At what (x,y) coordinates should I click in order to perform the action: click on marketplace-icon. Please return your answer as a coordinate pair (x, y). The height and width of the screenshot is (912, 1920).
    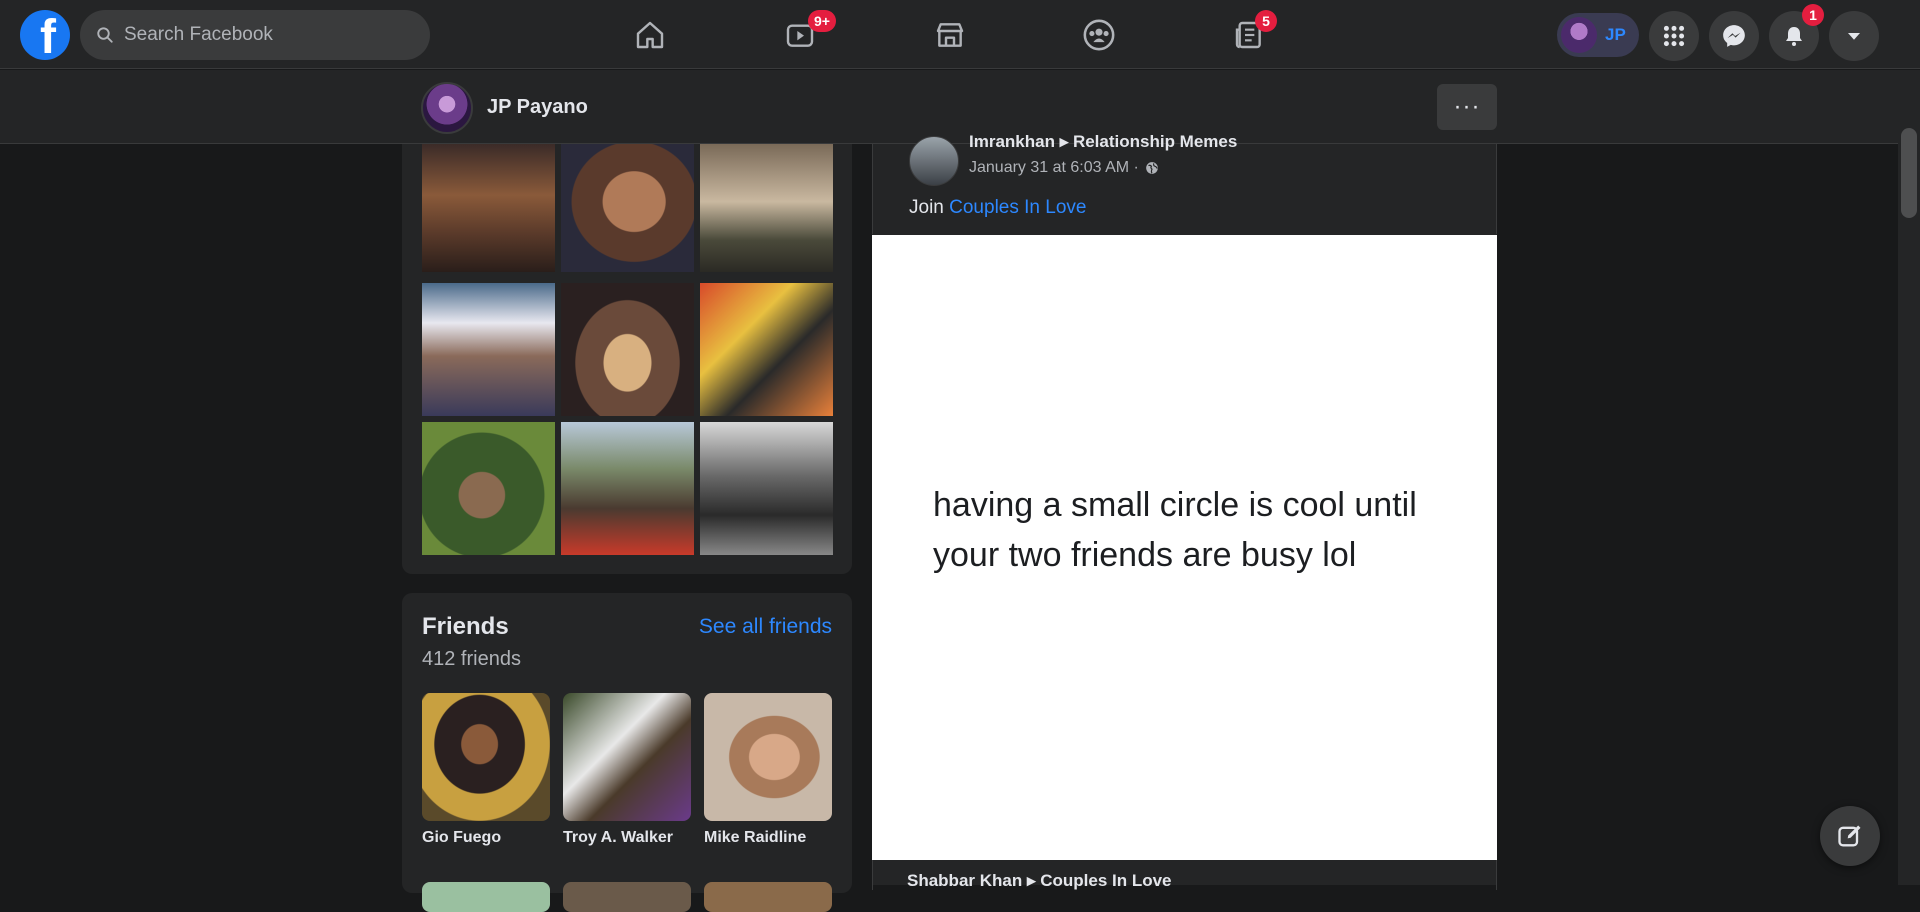
    Looking at the image, I should click on (950, 35).